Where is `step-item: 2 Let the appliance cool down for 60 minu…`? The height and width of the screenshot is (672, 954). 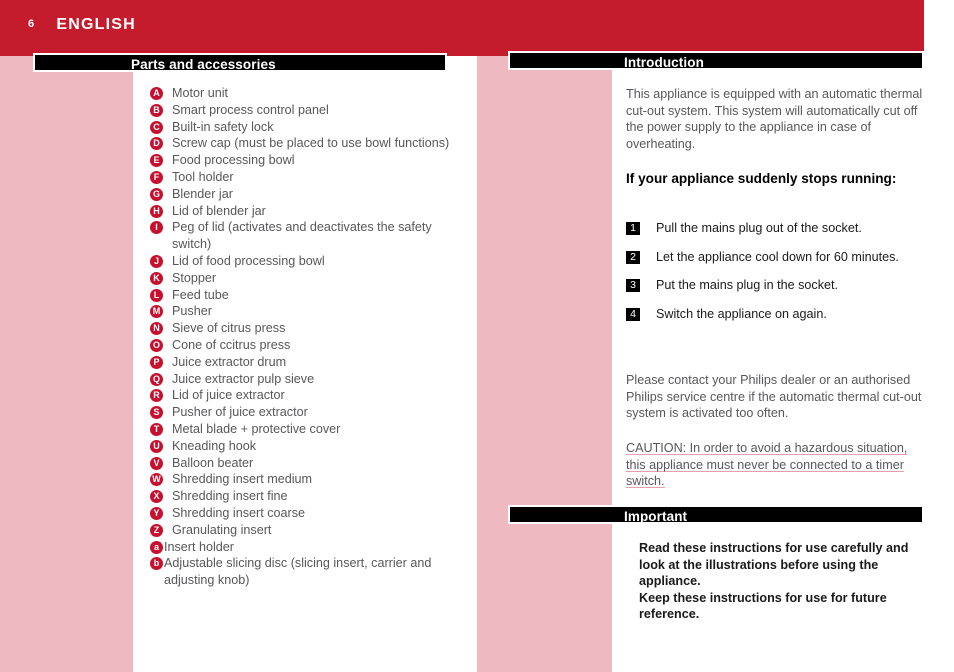
step-item: 2 Let the appliance cool down for 60 minu… is located at coordinates (776, 257).